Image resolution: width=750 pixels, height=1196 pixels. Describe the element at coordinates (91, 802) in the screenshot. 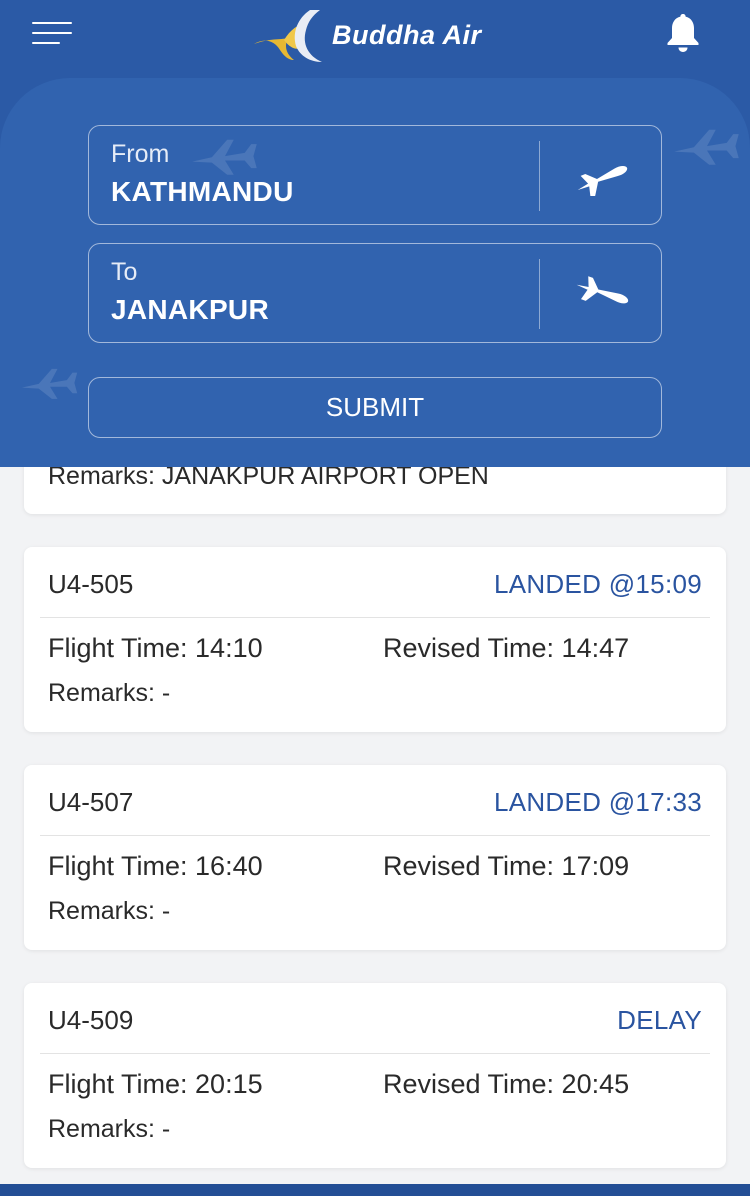

I see `flight-number: U4-507` at that location.